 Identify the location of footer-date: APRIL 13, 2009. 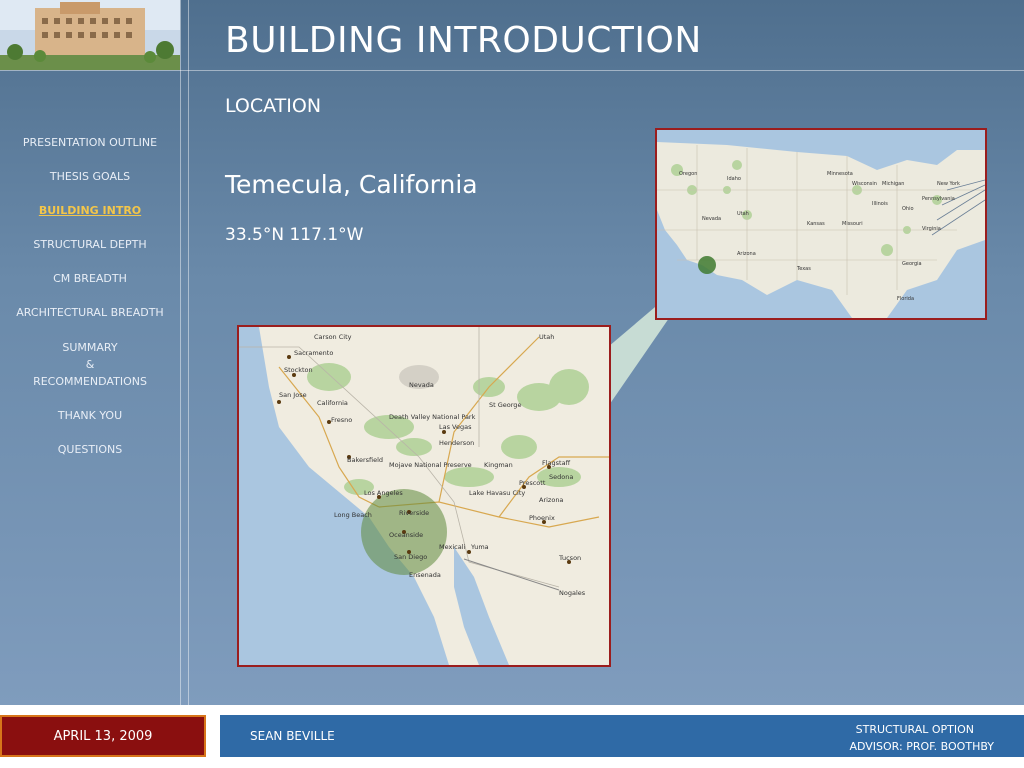
(103, 736).